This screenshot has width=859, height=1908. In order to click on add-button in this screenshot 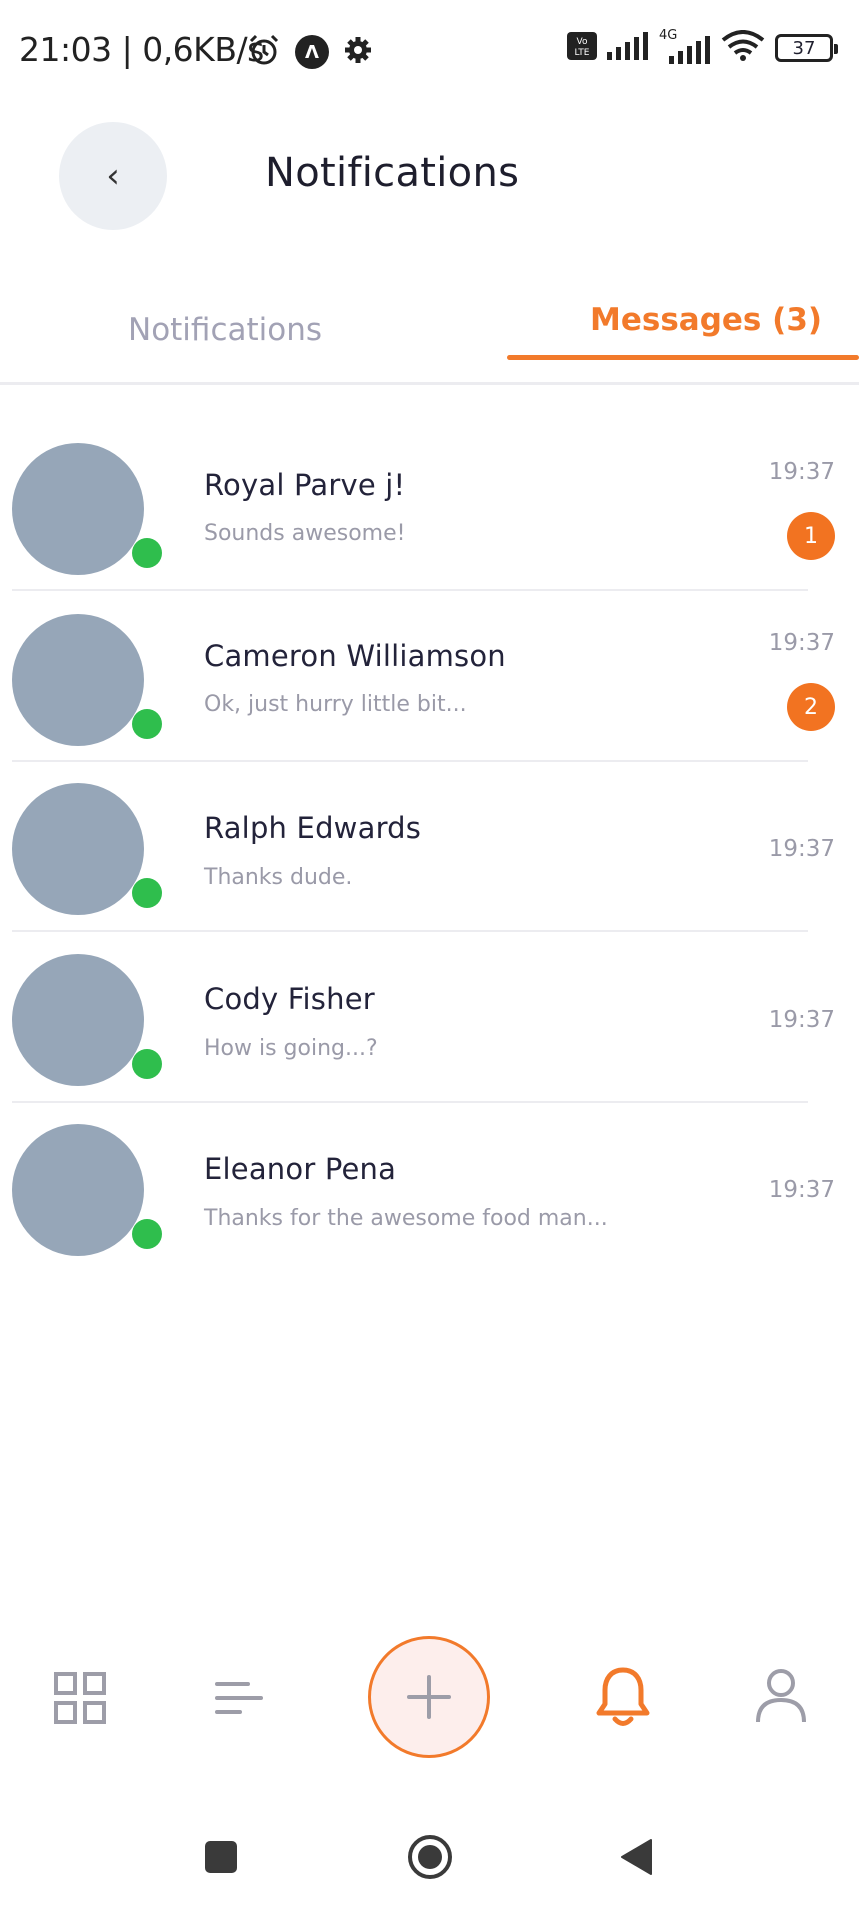, I will do `click(429, 1697)`.